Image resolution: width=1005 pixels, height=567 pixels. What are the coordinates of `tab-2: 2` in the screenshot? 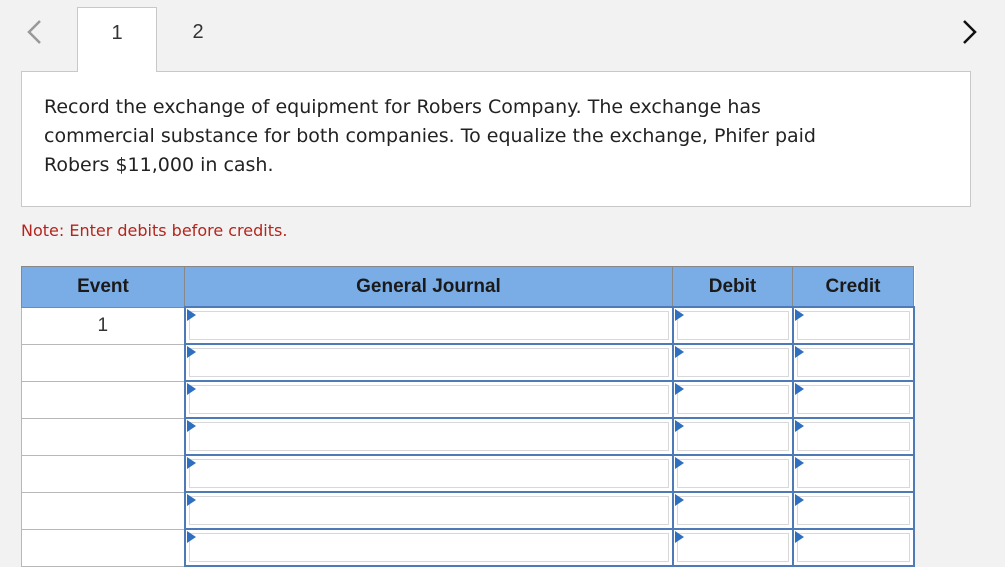 It's located at (198, 39).